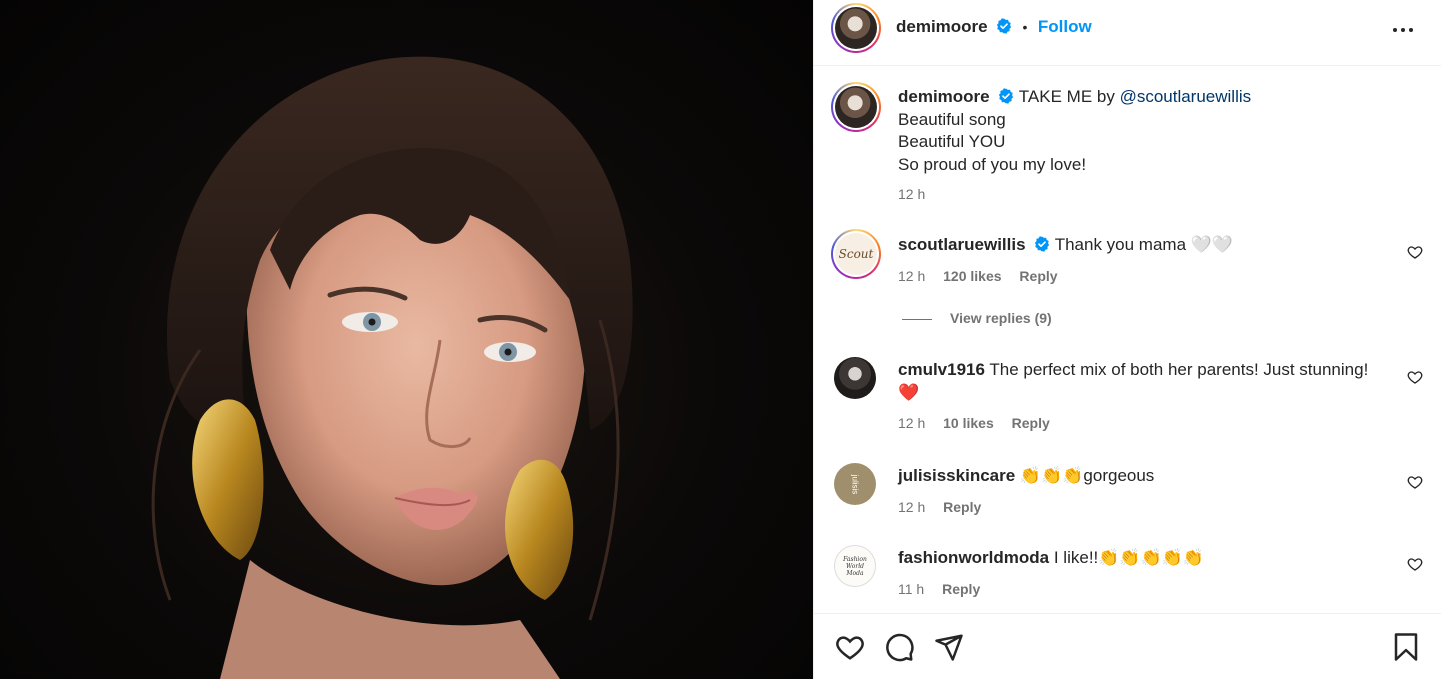 This screenshot has height=679, width=1441. I want to click on comment-likes-count: 120 likes, so click(972, 276).